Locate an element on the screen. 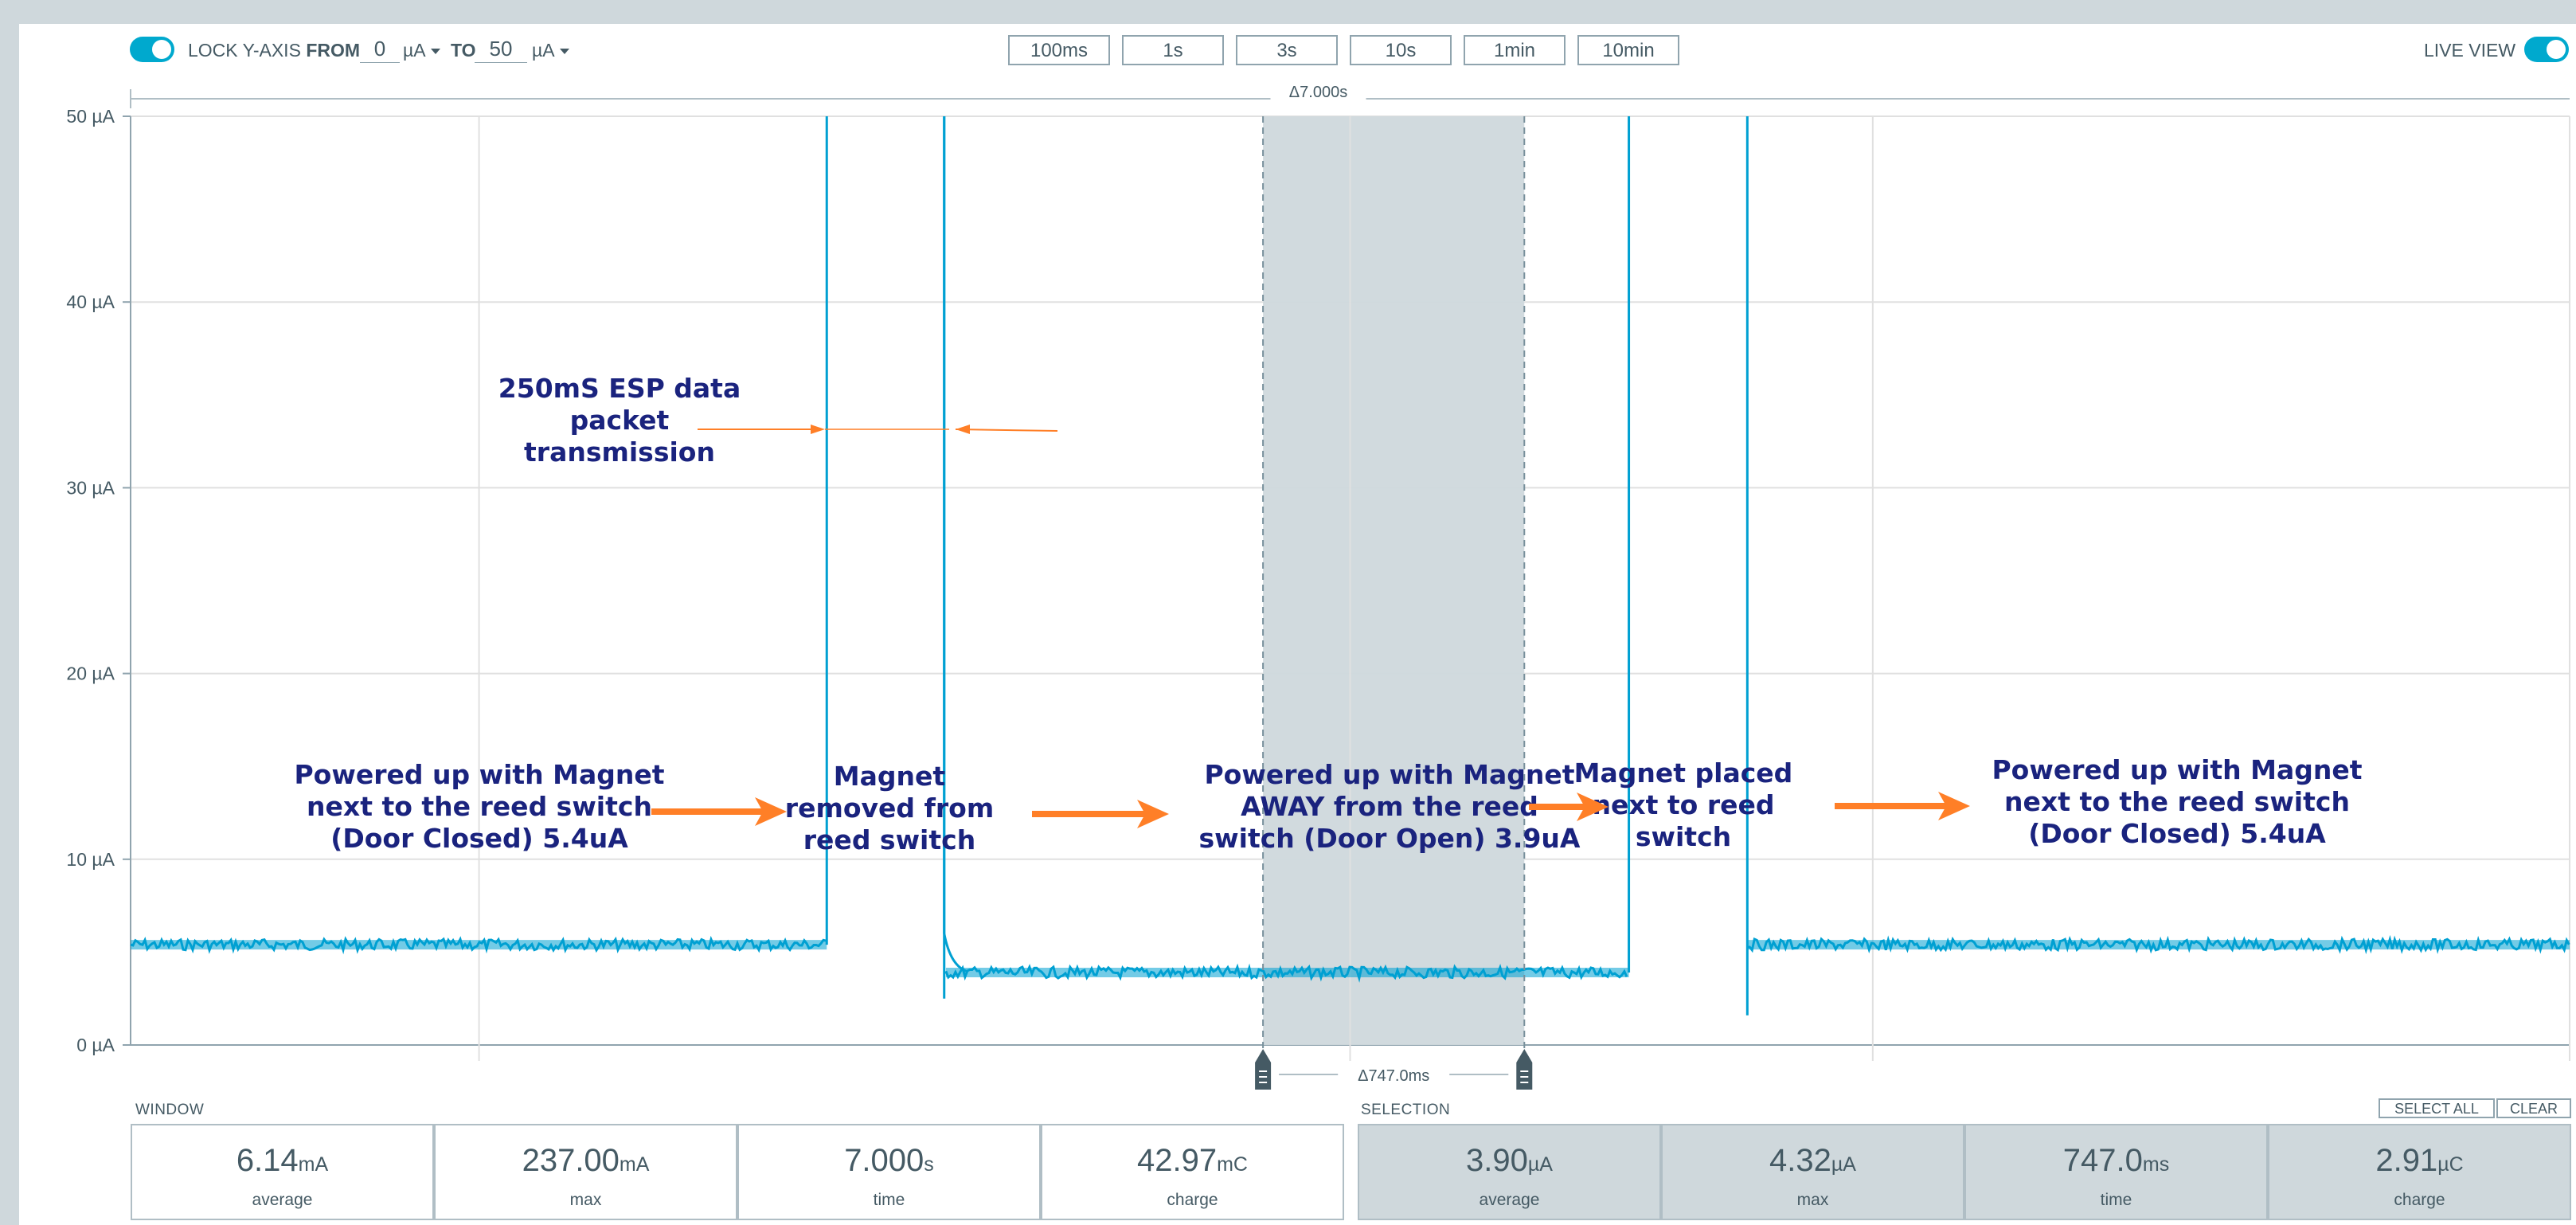 The height and width of the screenshot is (1225, 2576). selection-charge-stat: 2.91µC charge is located at coordinates (2419, 1172).